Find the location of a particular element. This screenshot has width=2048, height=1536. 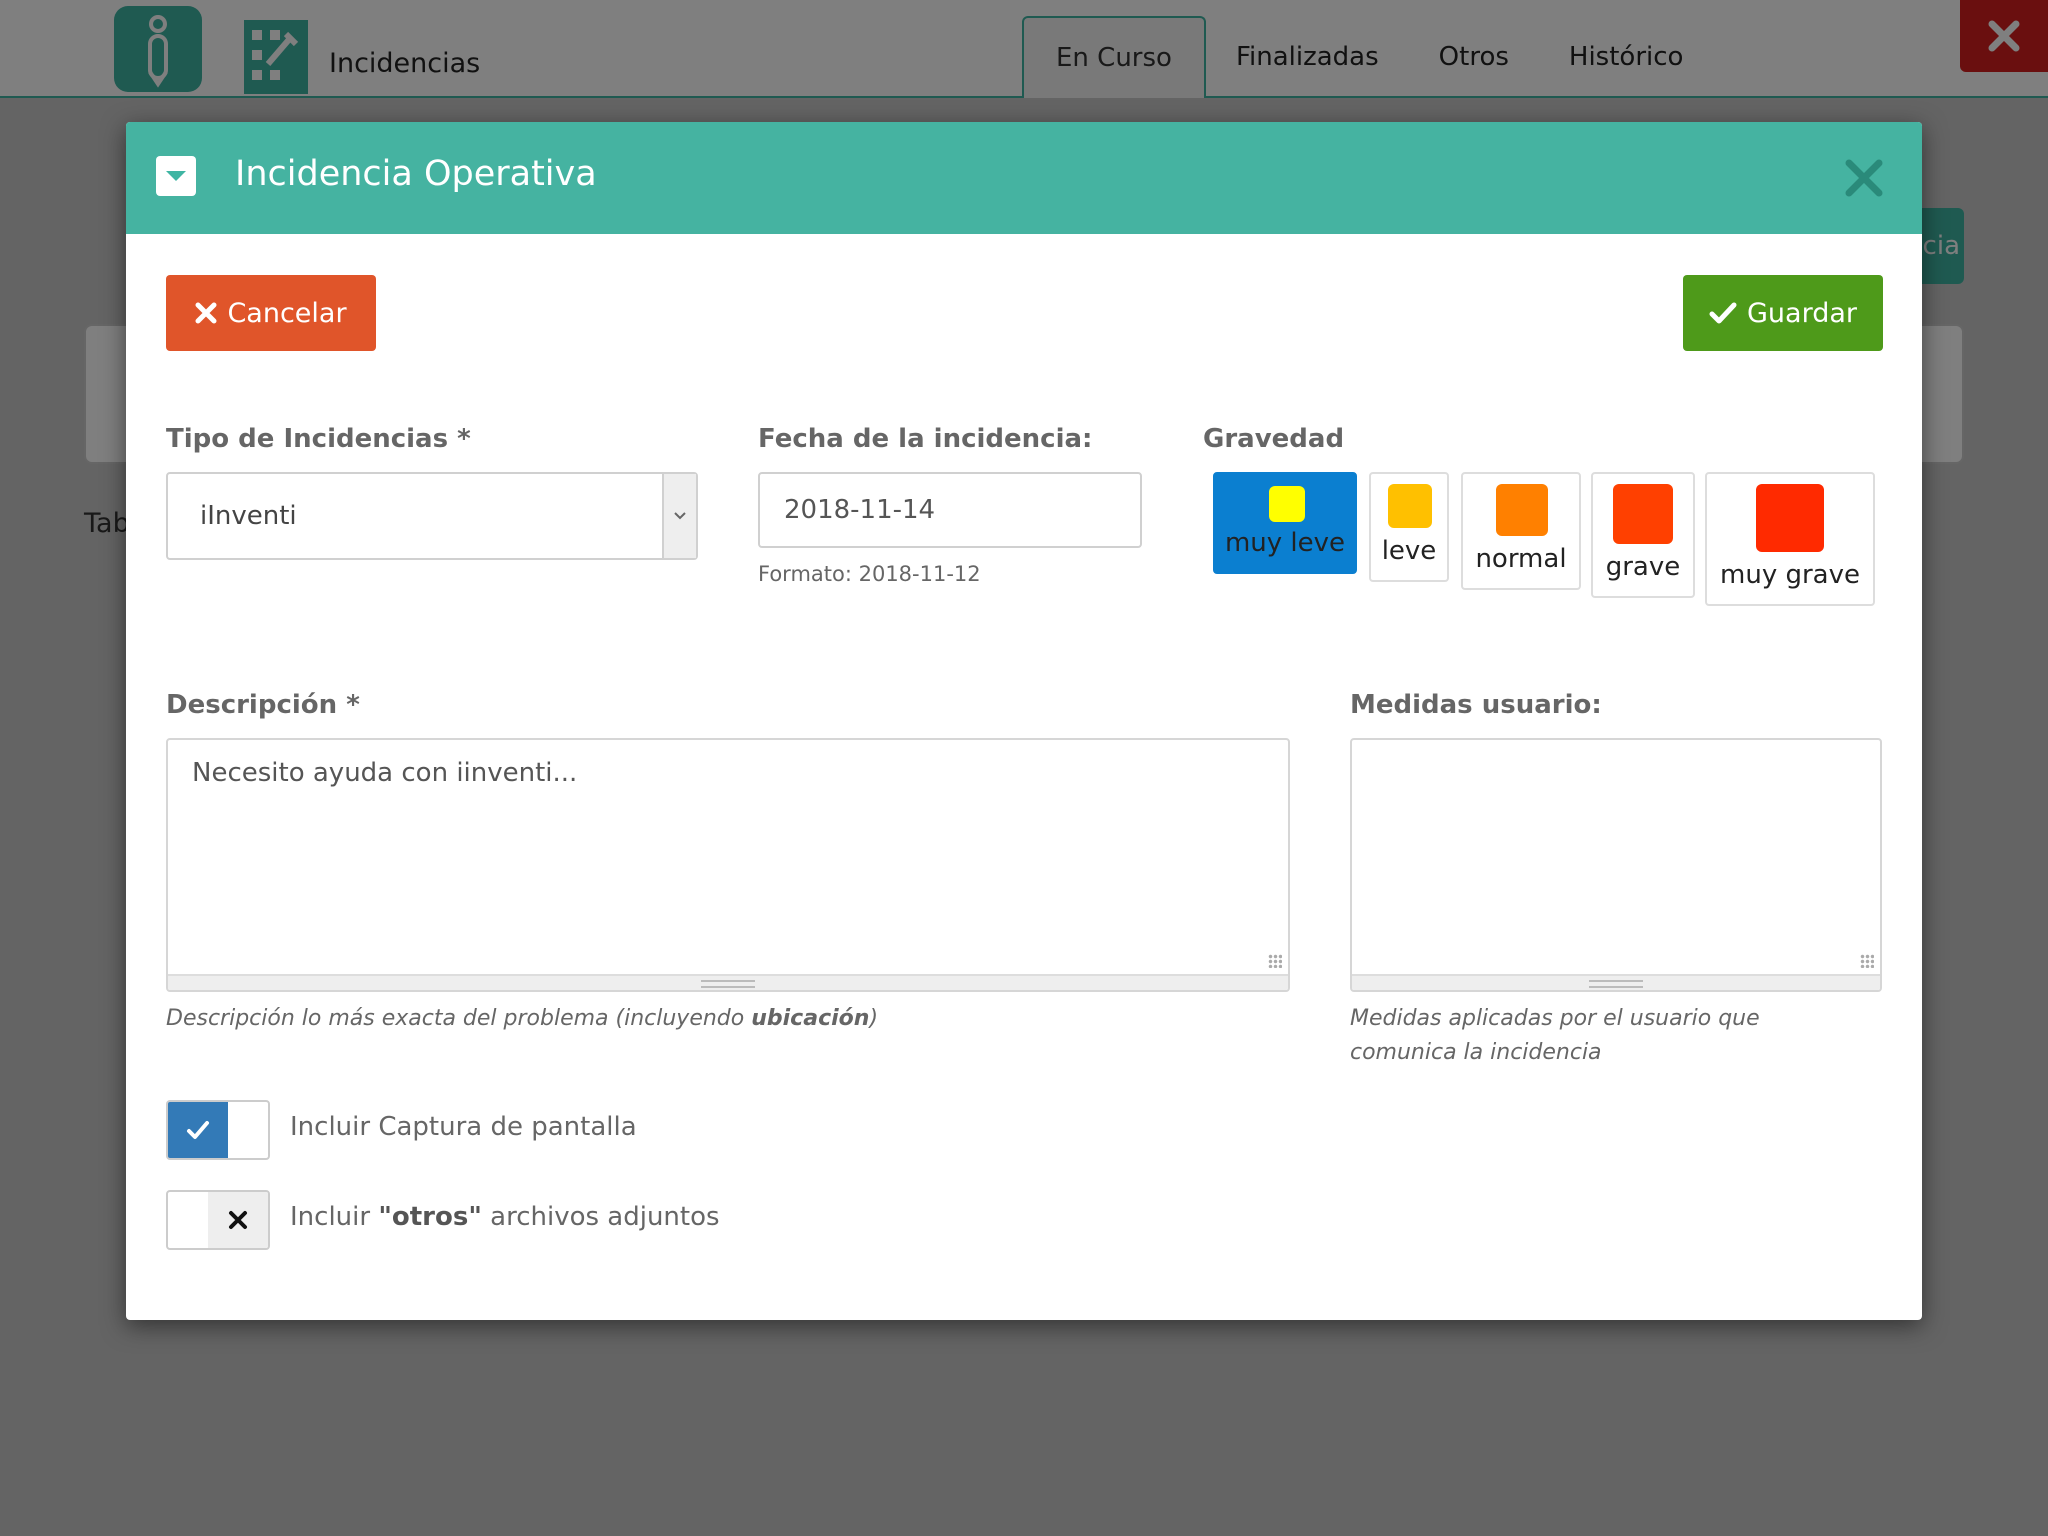

captura-label: Incluir Captura de pantalla is located at coordinates (463, 1127).